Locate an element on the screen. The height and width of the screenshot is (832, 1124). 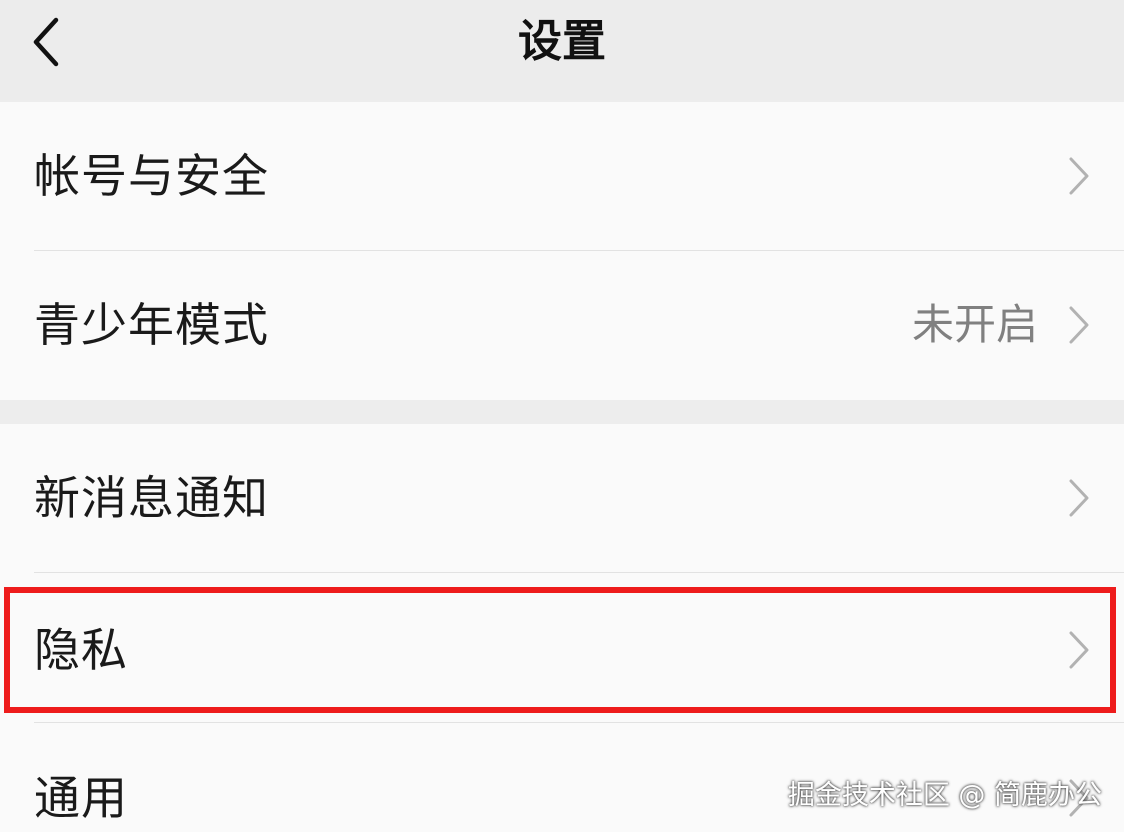
settings-item-label: 帐号与安全 is located at coordinates (151, 176).